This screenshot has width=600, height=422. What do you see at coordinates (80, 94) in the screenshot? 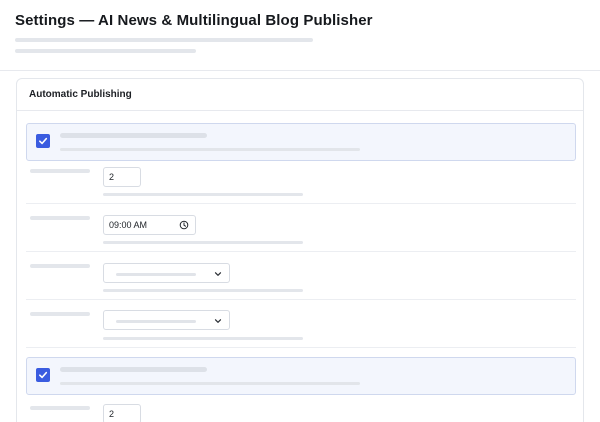
I see `card-title: Automatic Publishing` at bounding box center [80, 94].